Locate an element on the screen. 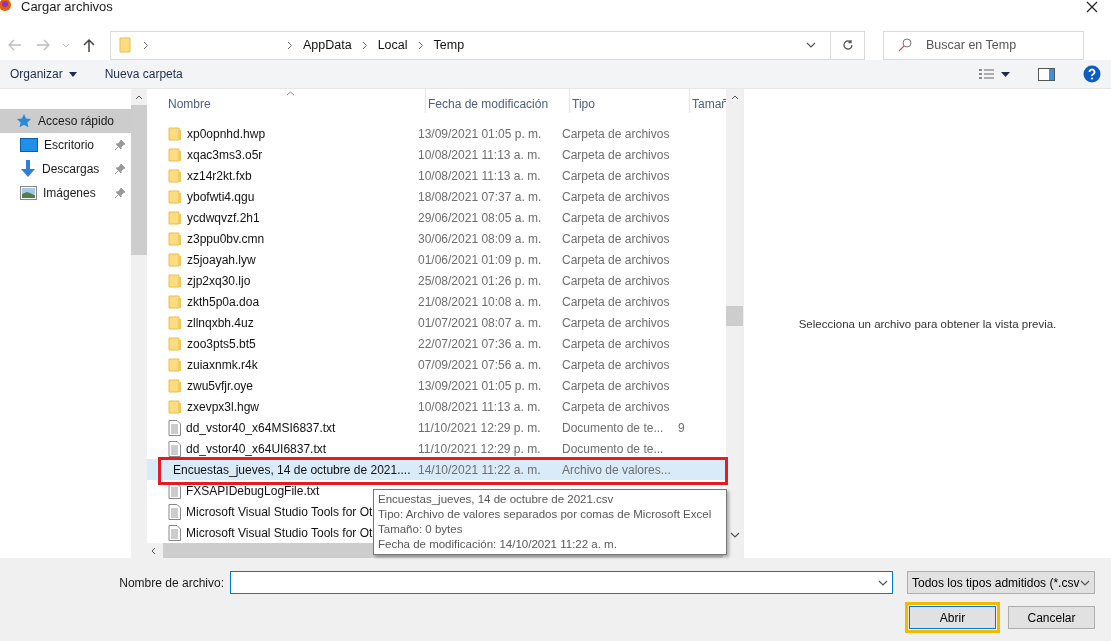 This screenshot has width=1111, height=641. window-title: Cargar archivos is located at coordinates (67, 6).